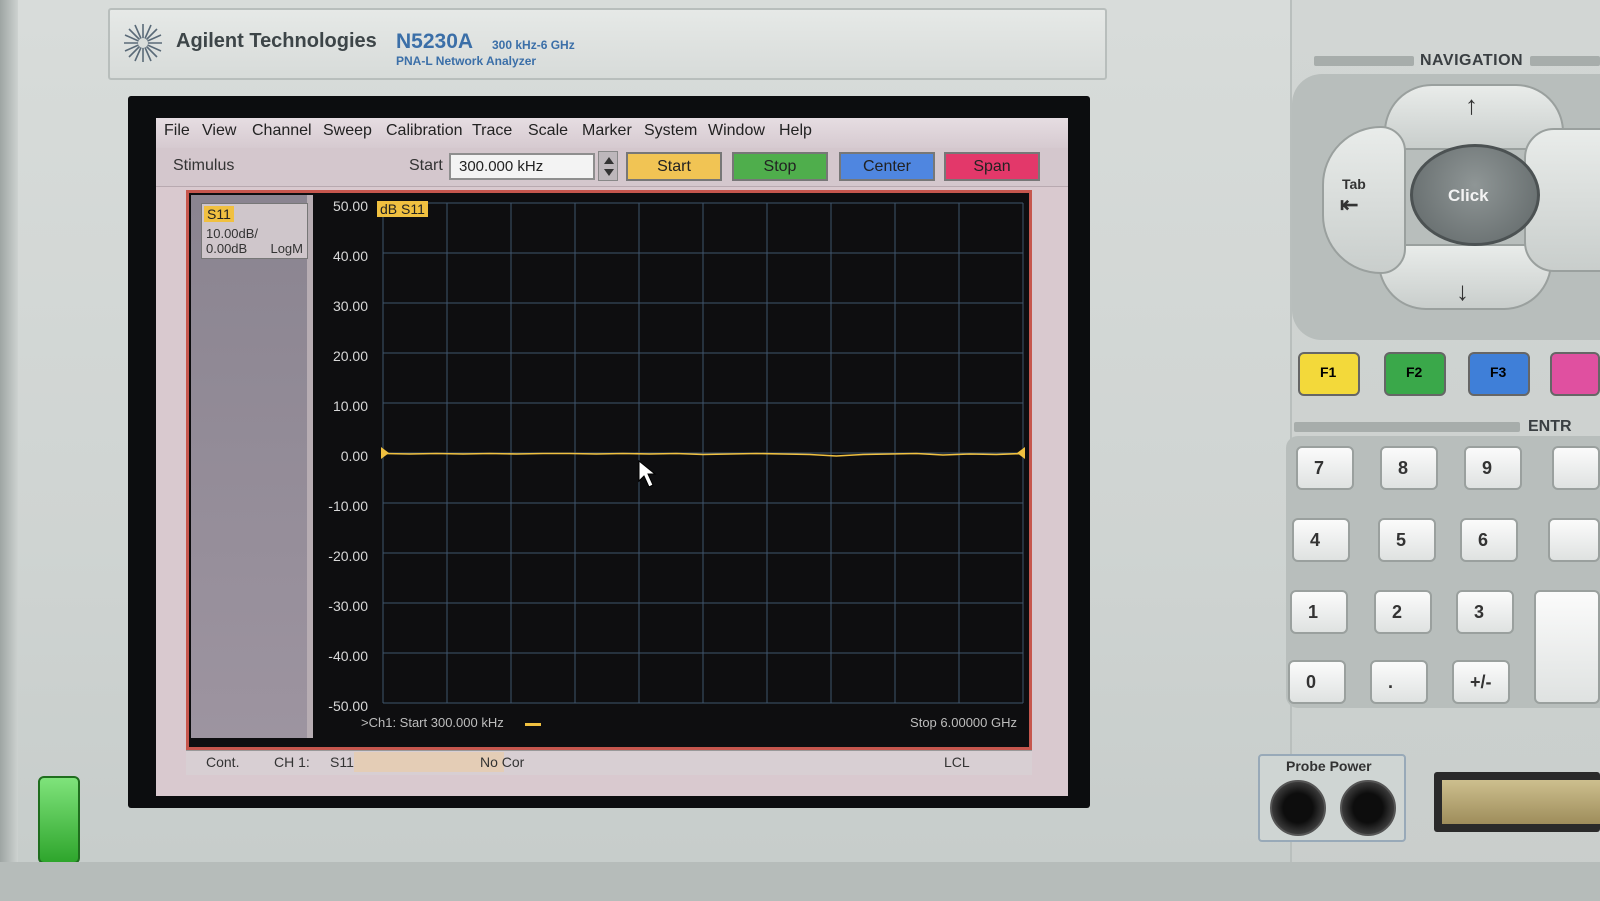  What do you see at coordinates (385, 453) in the screenshot?
I see `reference-marker-left` at bounding box center [385, 453].